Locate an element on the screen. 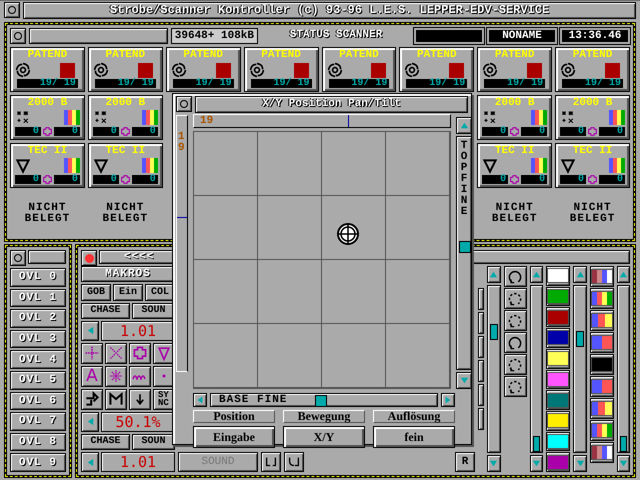  fixture-name: 2000 B is located at coordinates (515, 103).